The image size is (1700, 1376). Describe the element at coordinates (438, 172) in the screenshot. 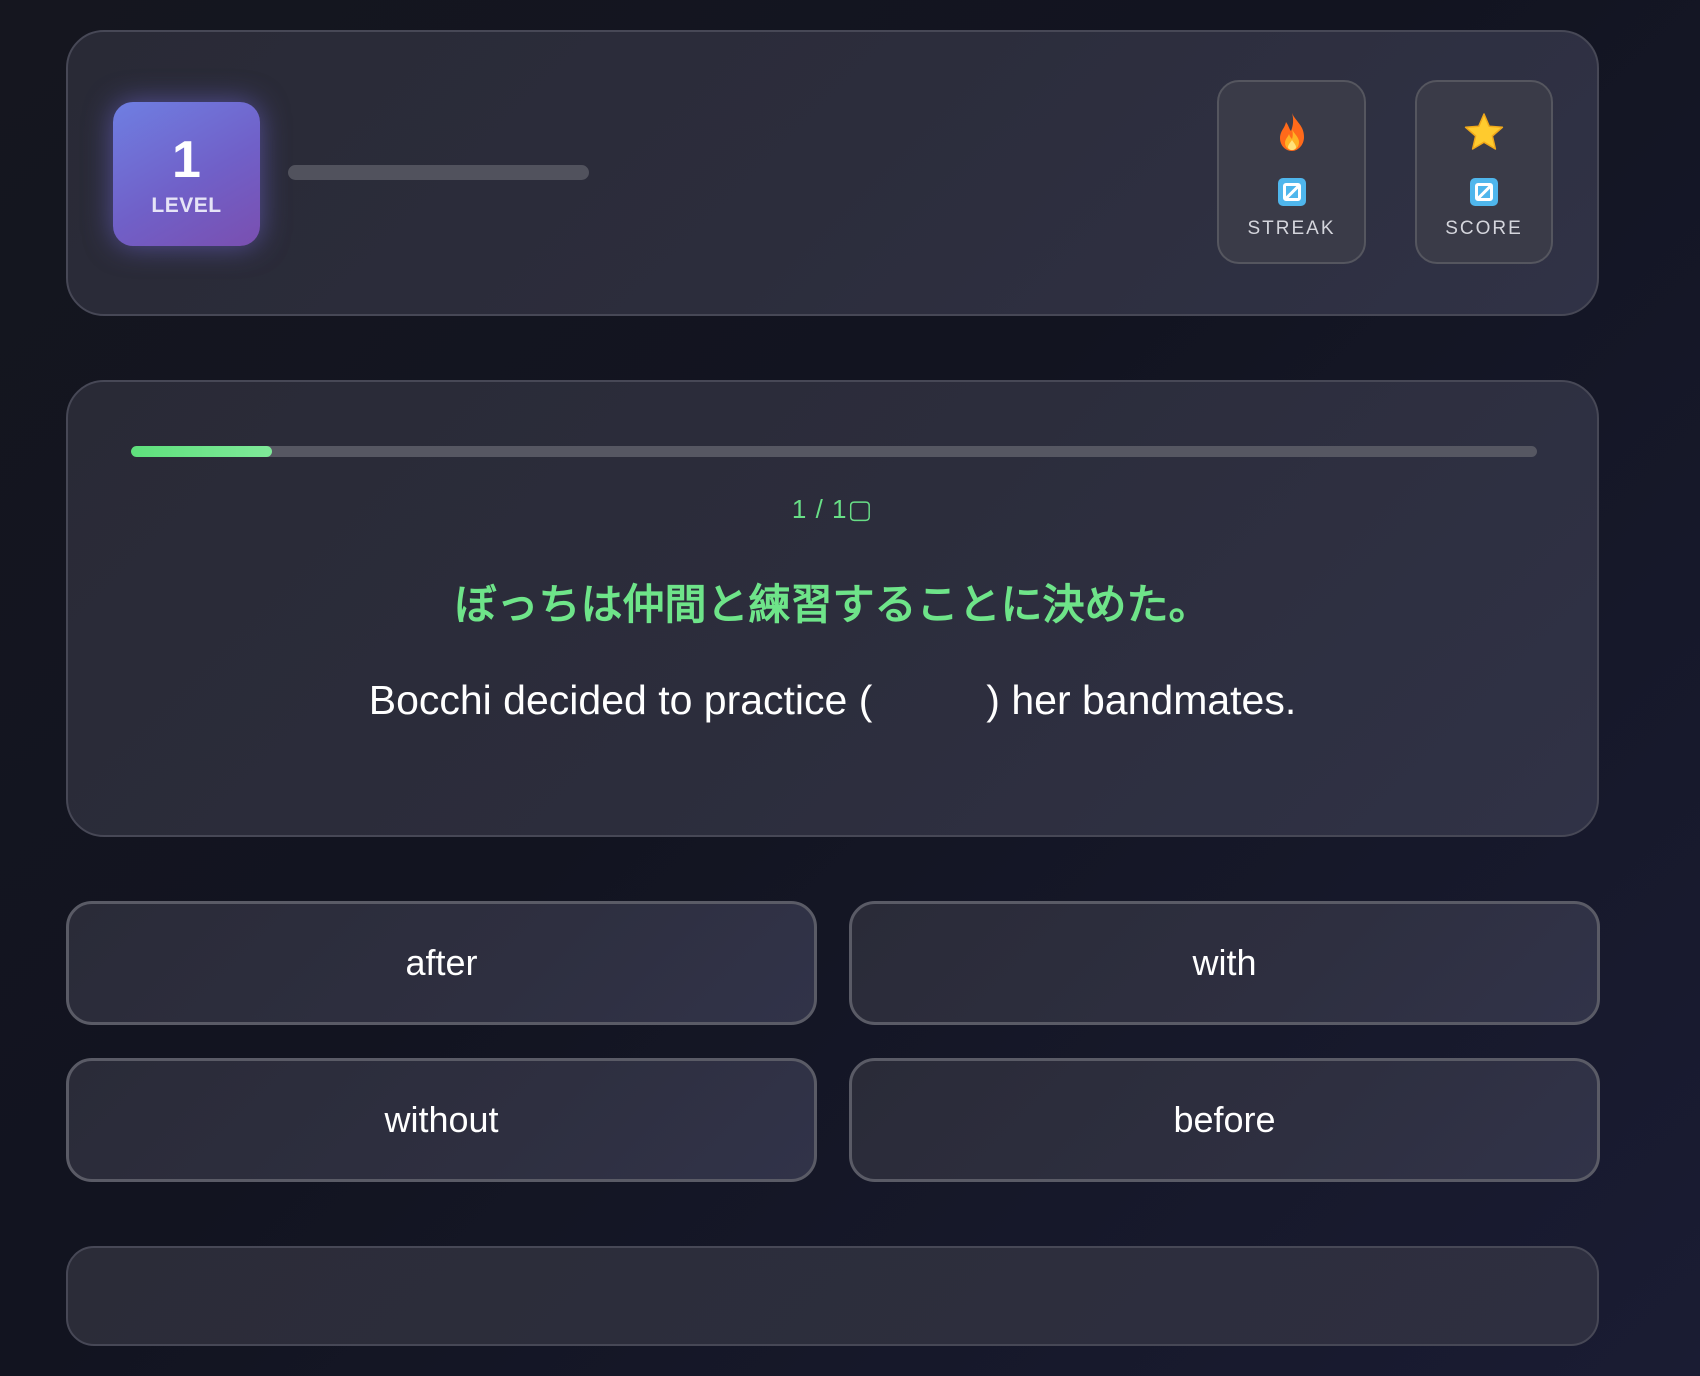

I see `xp-progress-bar` at that location.